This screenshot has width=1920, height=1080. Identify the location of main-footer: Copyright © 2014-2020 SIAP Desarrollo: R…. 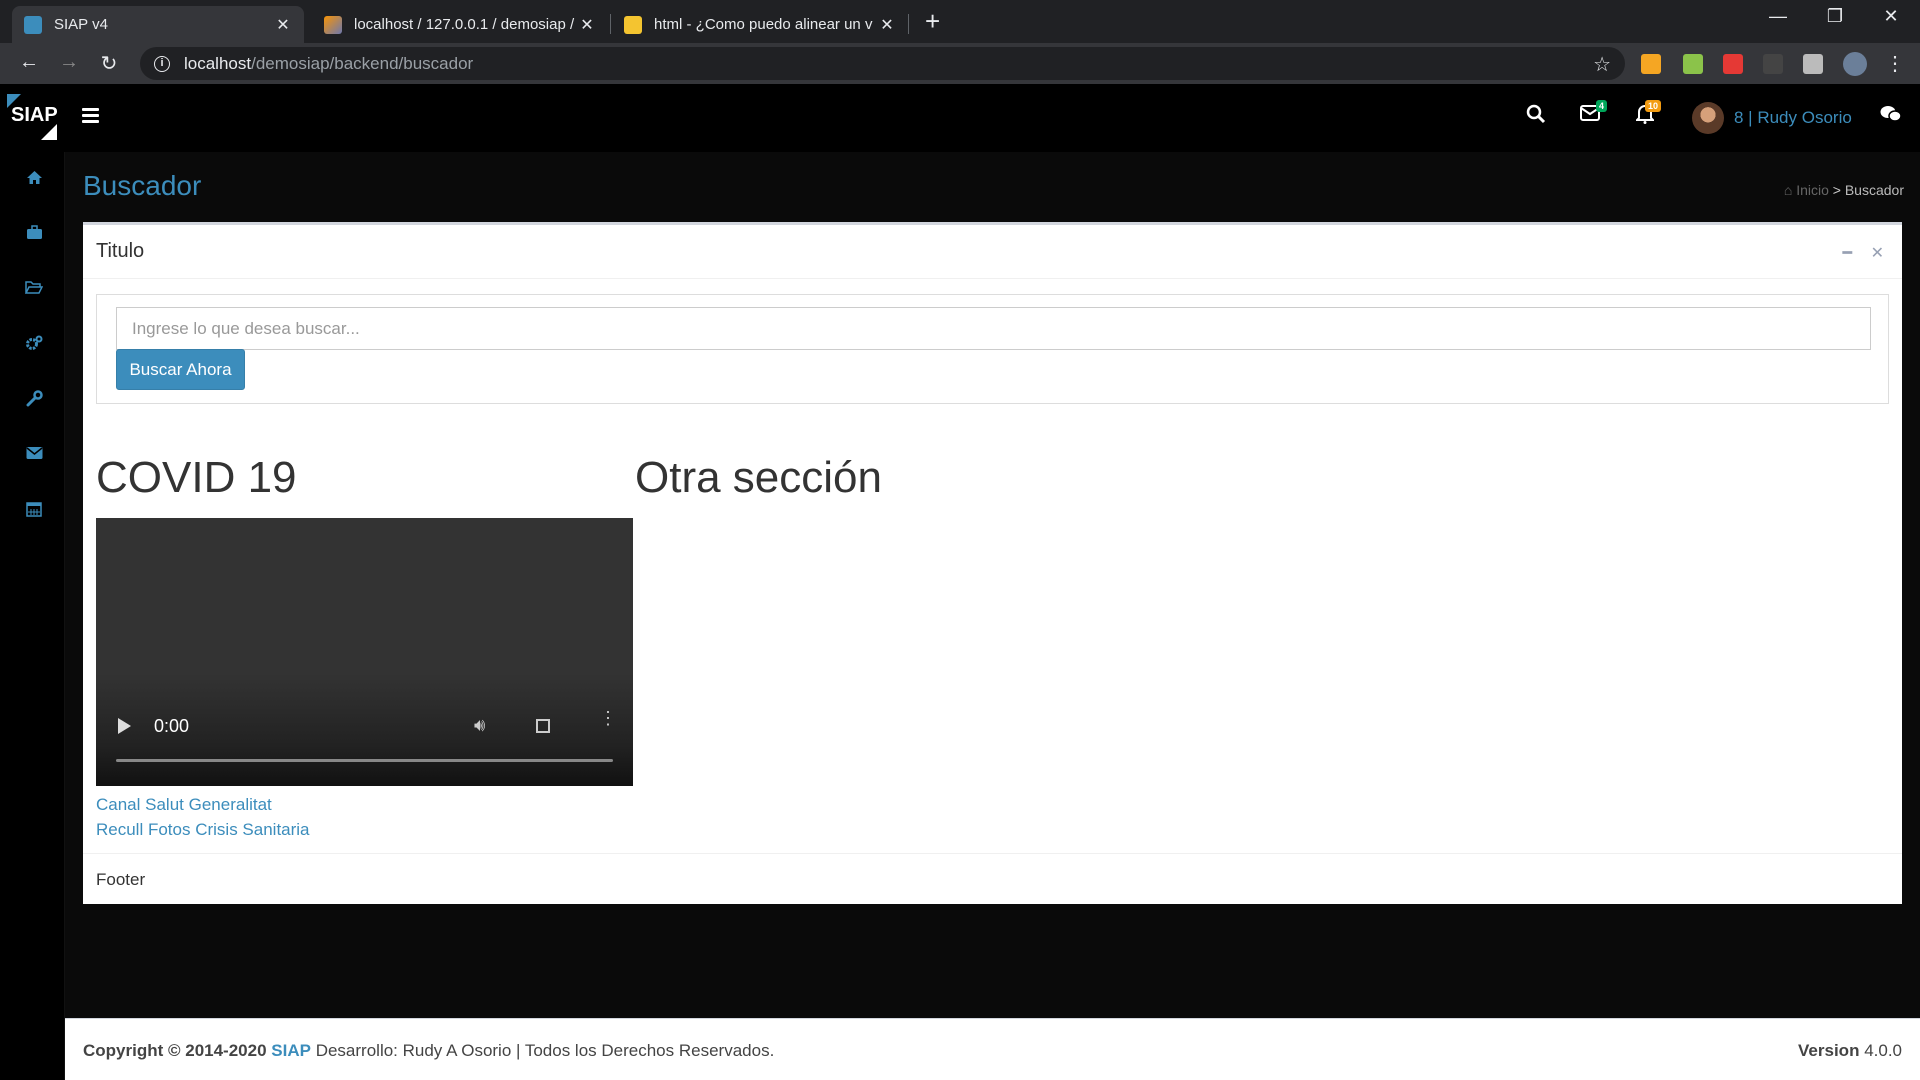
(992, 1049).